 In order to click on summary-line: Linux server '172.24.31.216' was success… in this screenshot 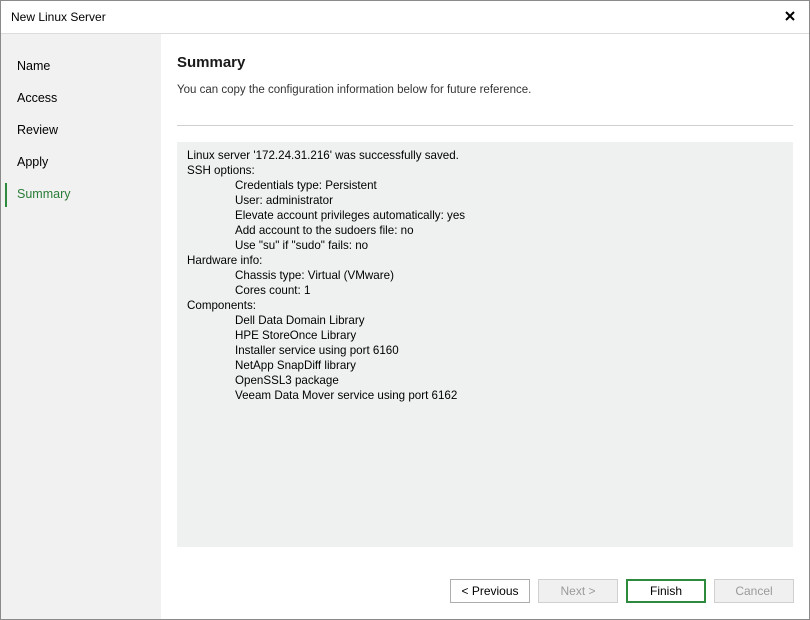, I will do `click(323, 155)`.